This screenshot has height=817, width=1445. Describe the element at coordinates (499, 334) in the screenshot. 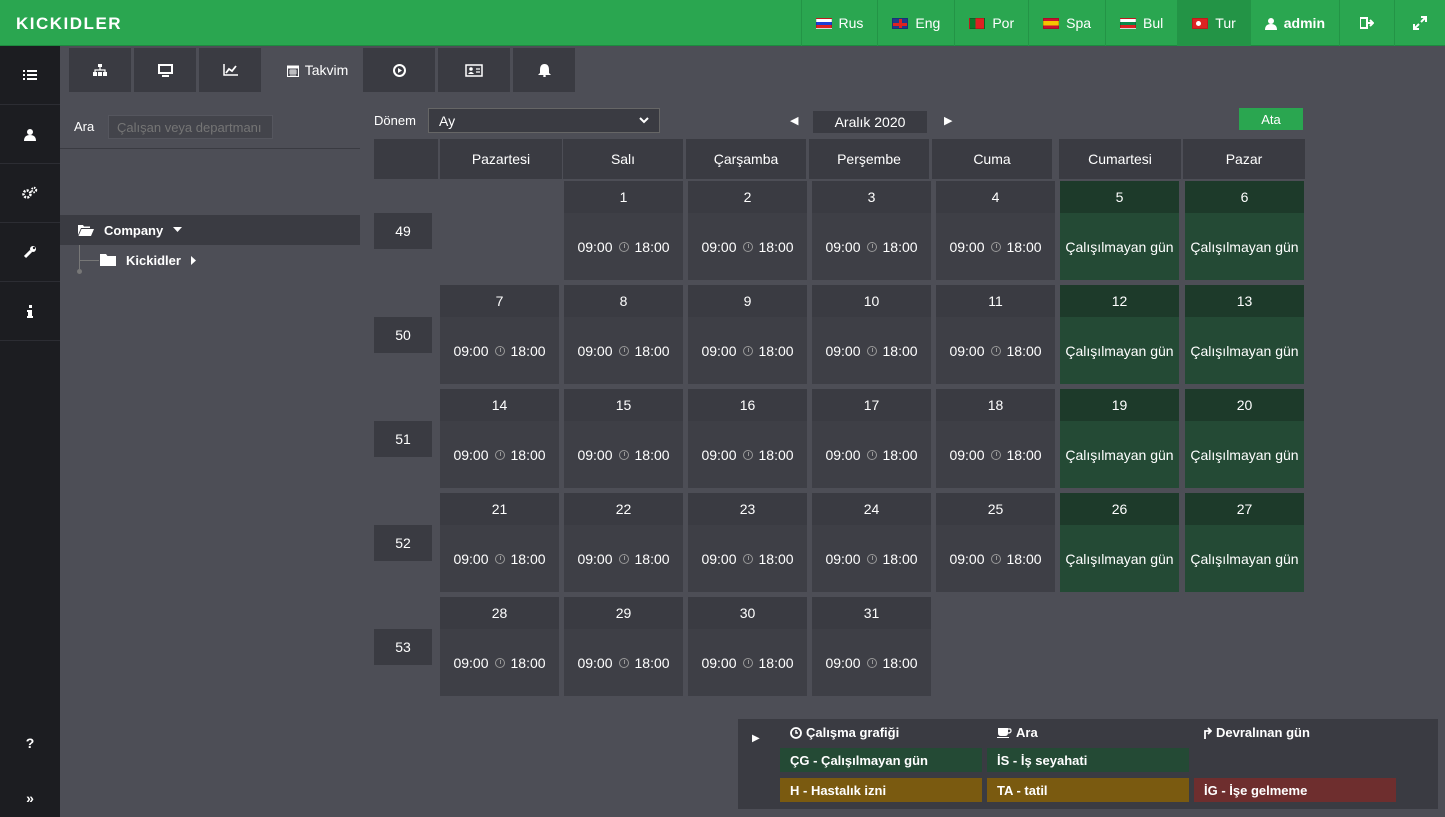

I see `calendar-day: 7 09:00 18:00` at that location.